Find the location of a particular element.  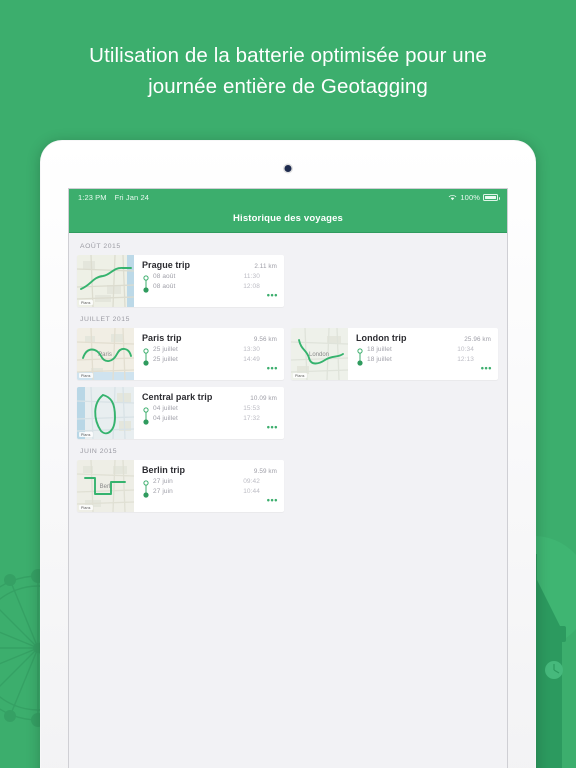

status-bar: 1:23 PM Fri Jan 24 100% is located at coordinates (288, 197).